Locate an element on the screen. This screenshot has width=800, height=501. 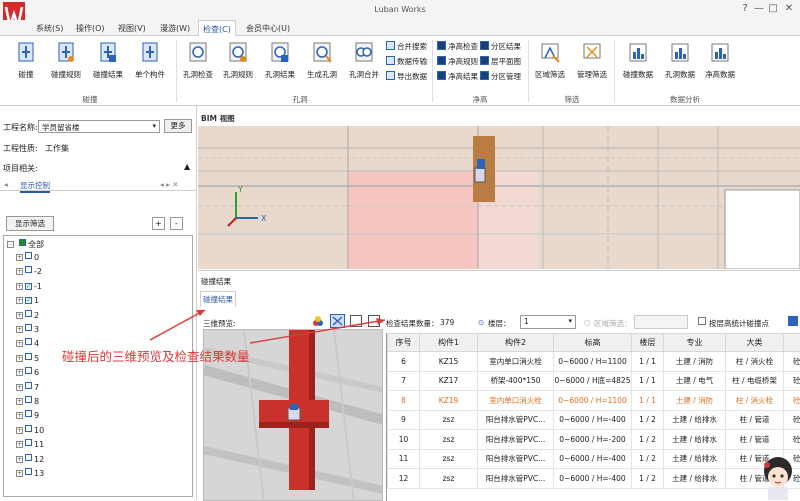
mascot-avatar is located at coordinates (778, 477).